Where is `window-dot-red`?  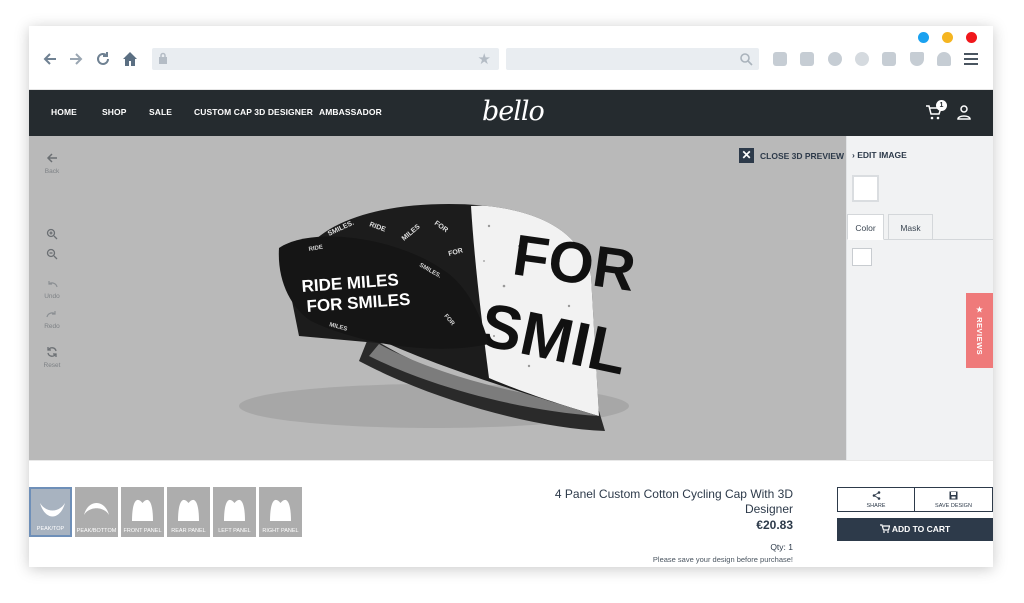
window-dot-red is located at coordinates (971, 37).